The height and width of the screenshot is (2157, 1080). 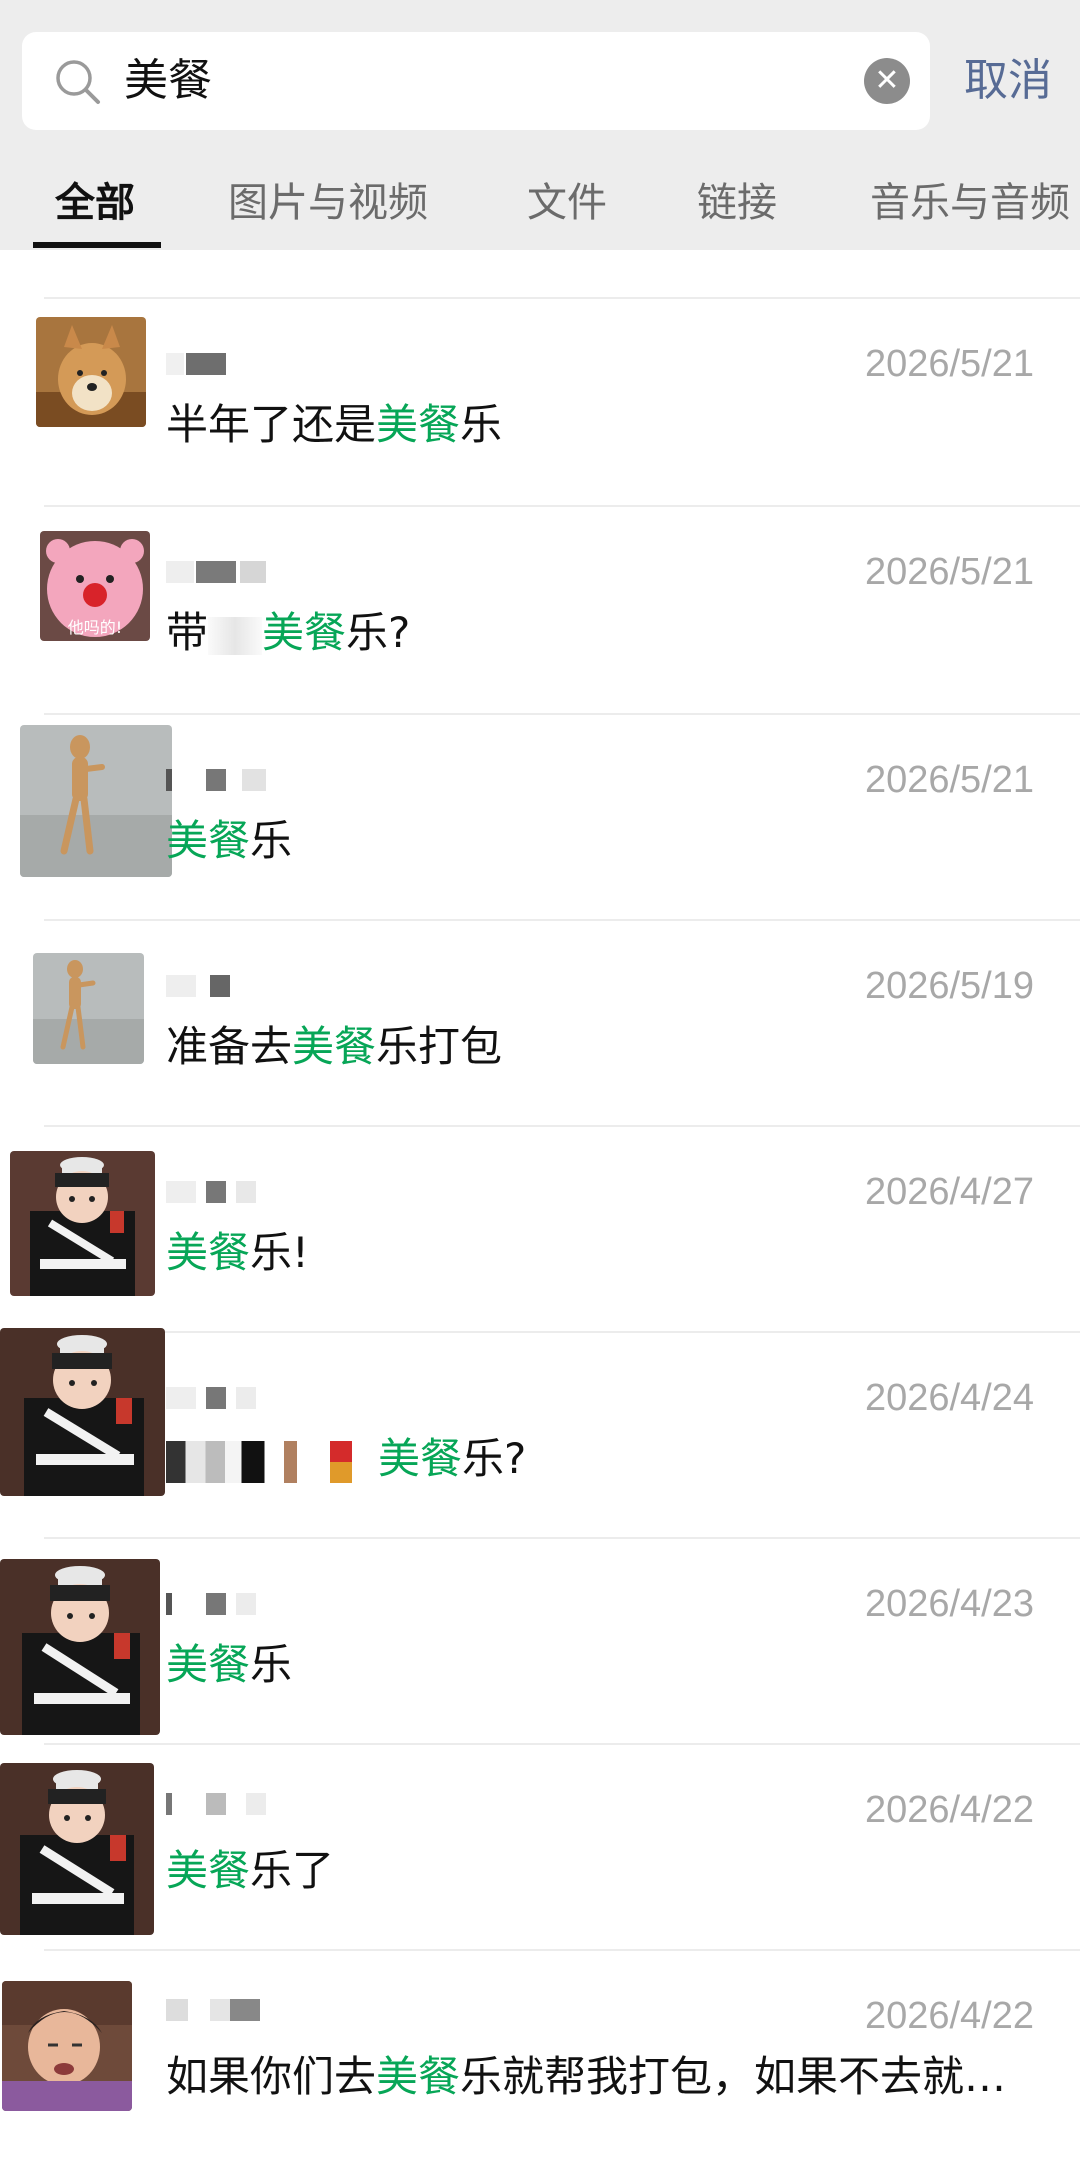 I want to click on message-snippet: 带美餐乐?, so click(x=288, y=632).